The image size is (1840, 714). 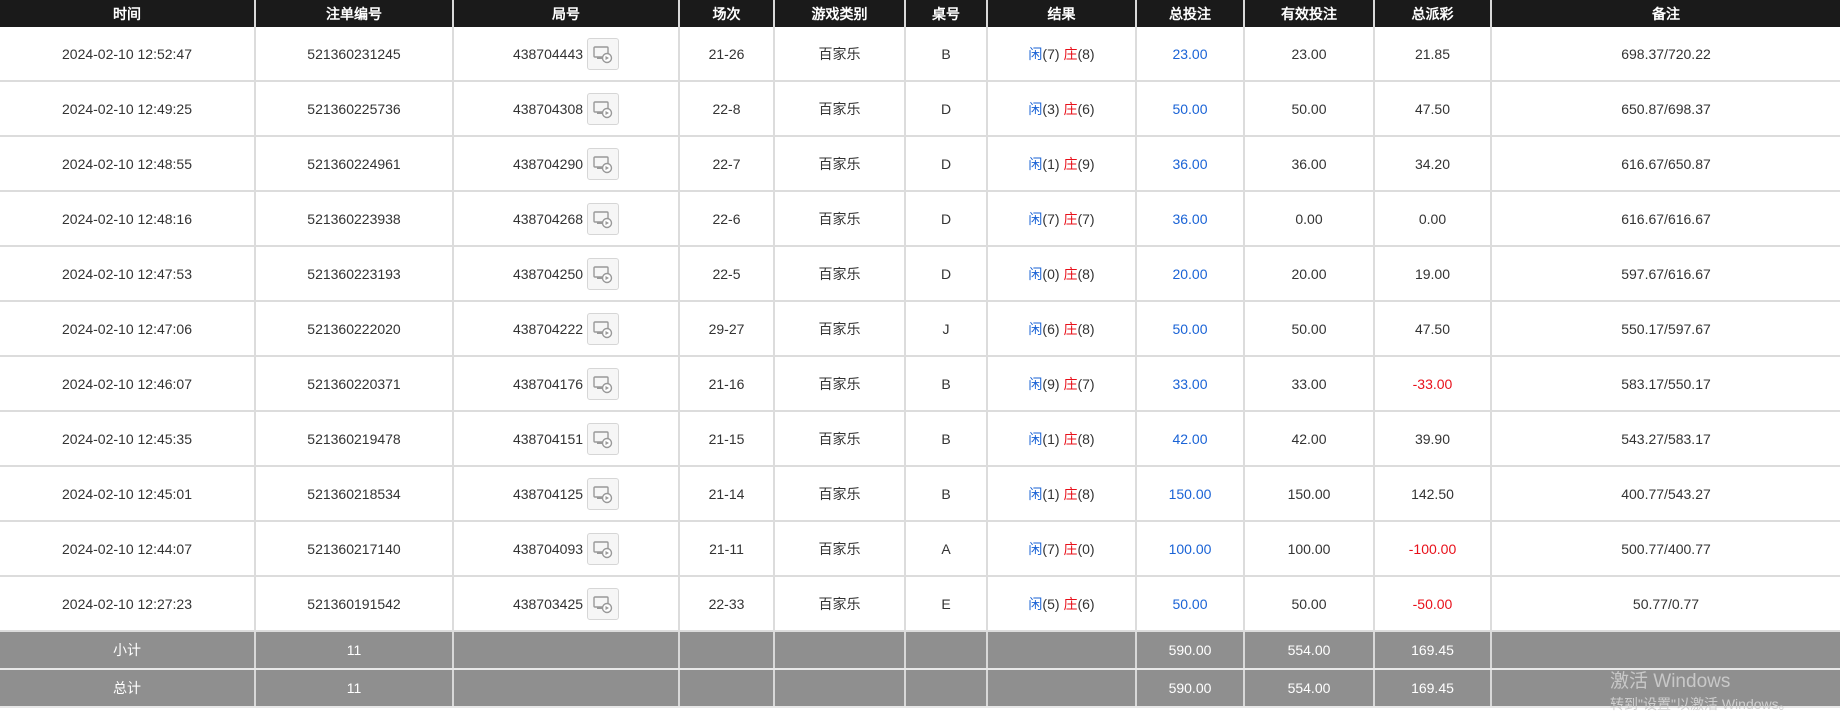 What do you see at coordinates (1190, 549) in the screenshot?
I see `cell-total-bet: 100.00` at bounding box center [1190, 549].